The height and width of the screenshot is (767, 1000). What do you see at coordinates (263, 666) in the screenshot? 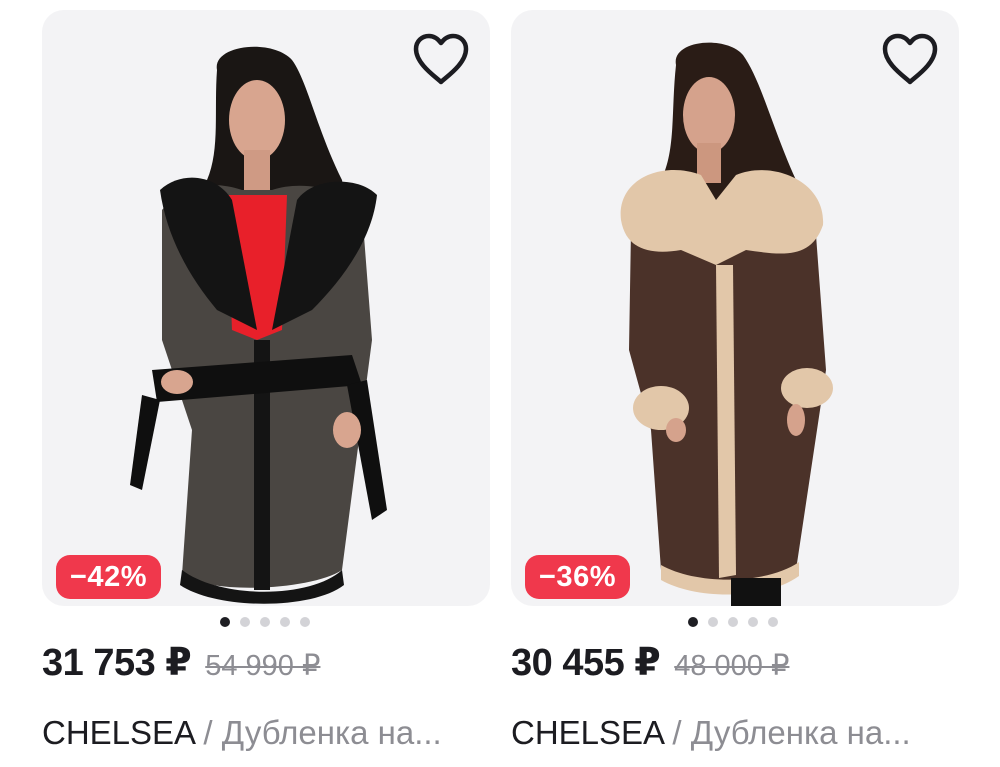
I see `old-price: 54 990 ₽` at bounding box center [263, 666].